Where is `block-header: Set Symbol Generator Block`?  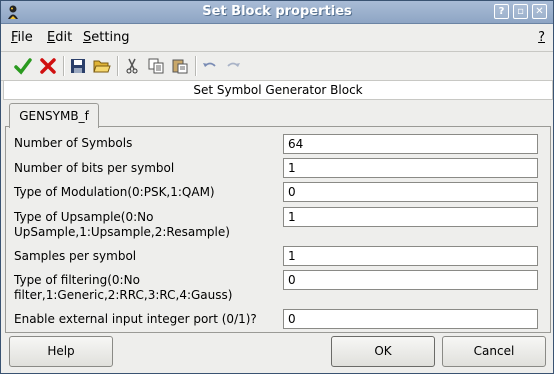
block-header: Set Symbol Generator Block is located at coordinates (278, 90).